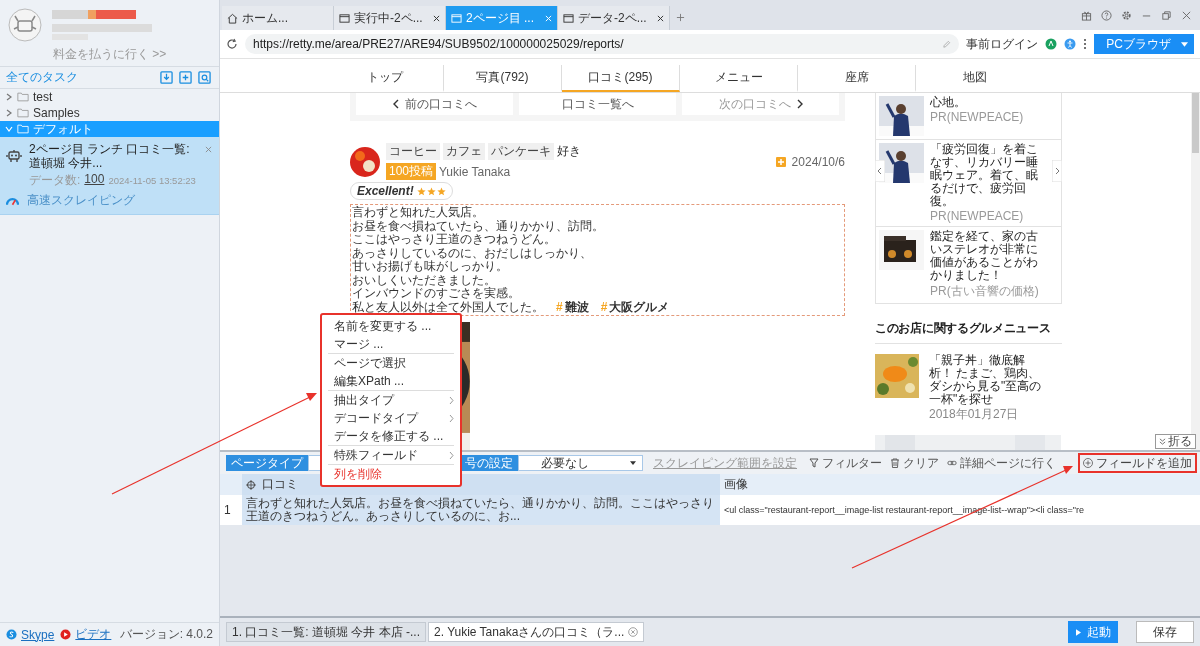  I want to click on news-heading: このお店に関するグルメニュース, so click(968, 332).